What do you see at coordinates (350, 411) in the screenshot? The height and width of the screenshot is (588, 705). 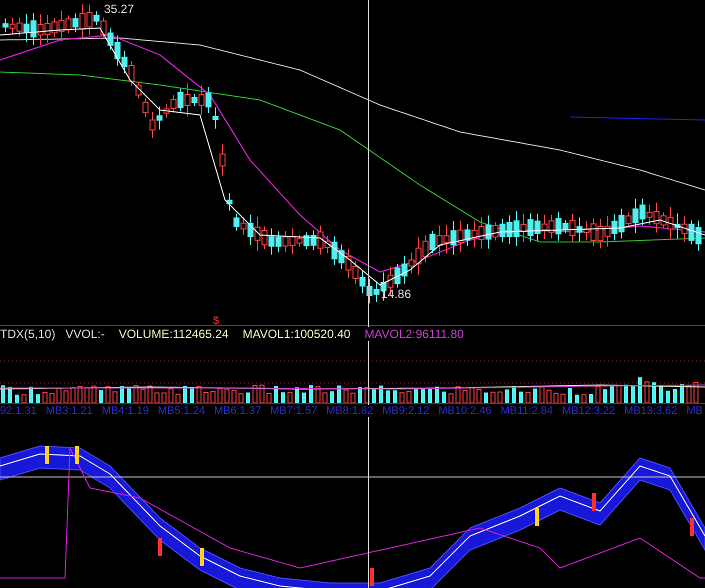 I see `indicator-value: MB8:1.82` at bounding box center [350, 411].